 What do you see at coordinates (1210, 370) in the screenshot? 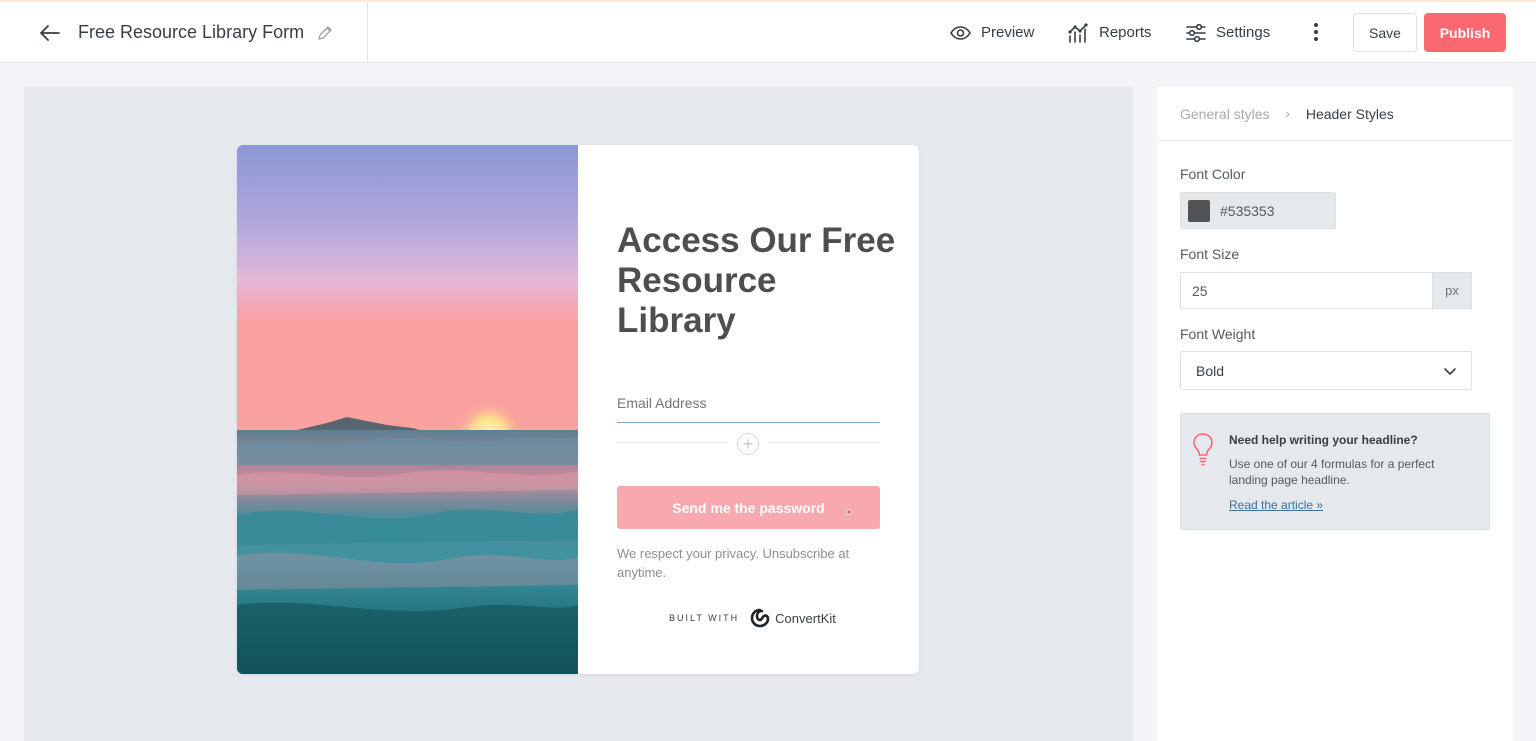
I see `font-weight-value: Bold` at bounding box center [1210, 370].